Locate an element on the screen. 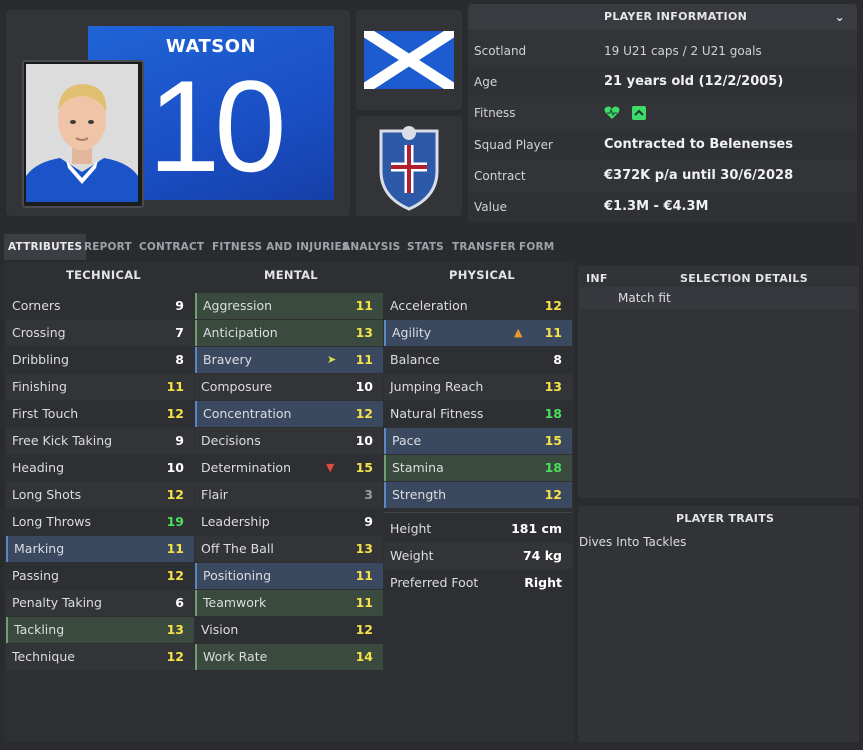  attr-work-rate: Work Rate 14 is located at coordinates (289, 657).